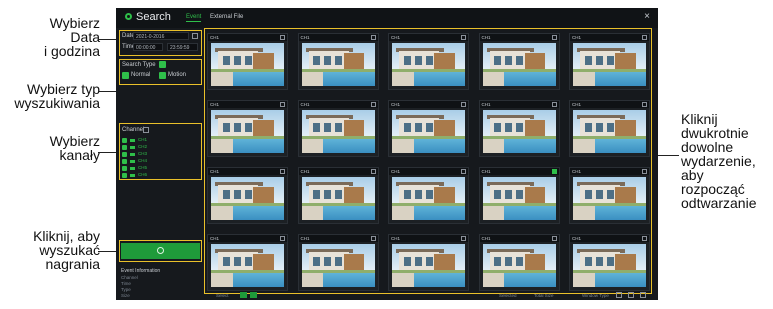 The width and height of the screenshot is (773, 309). I want to click on channel-name: CH1, so click(143, 139).